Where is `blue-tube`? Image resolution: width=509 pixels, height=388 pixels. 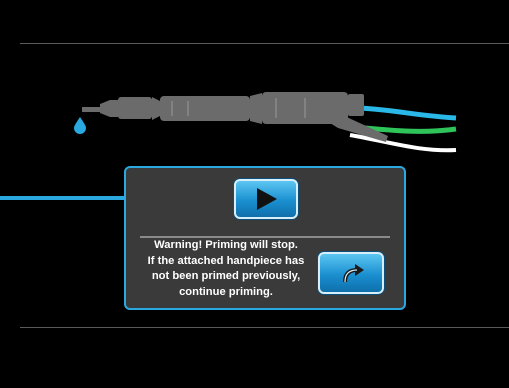 blue-tube is located at coordinates (408, 113).